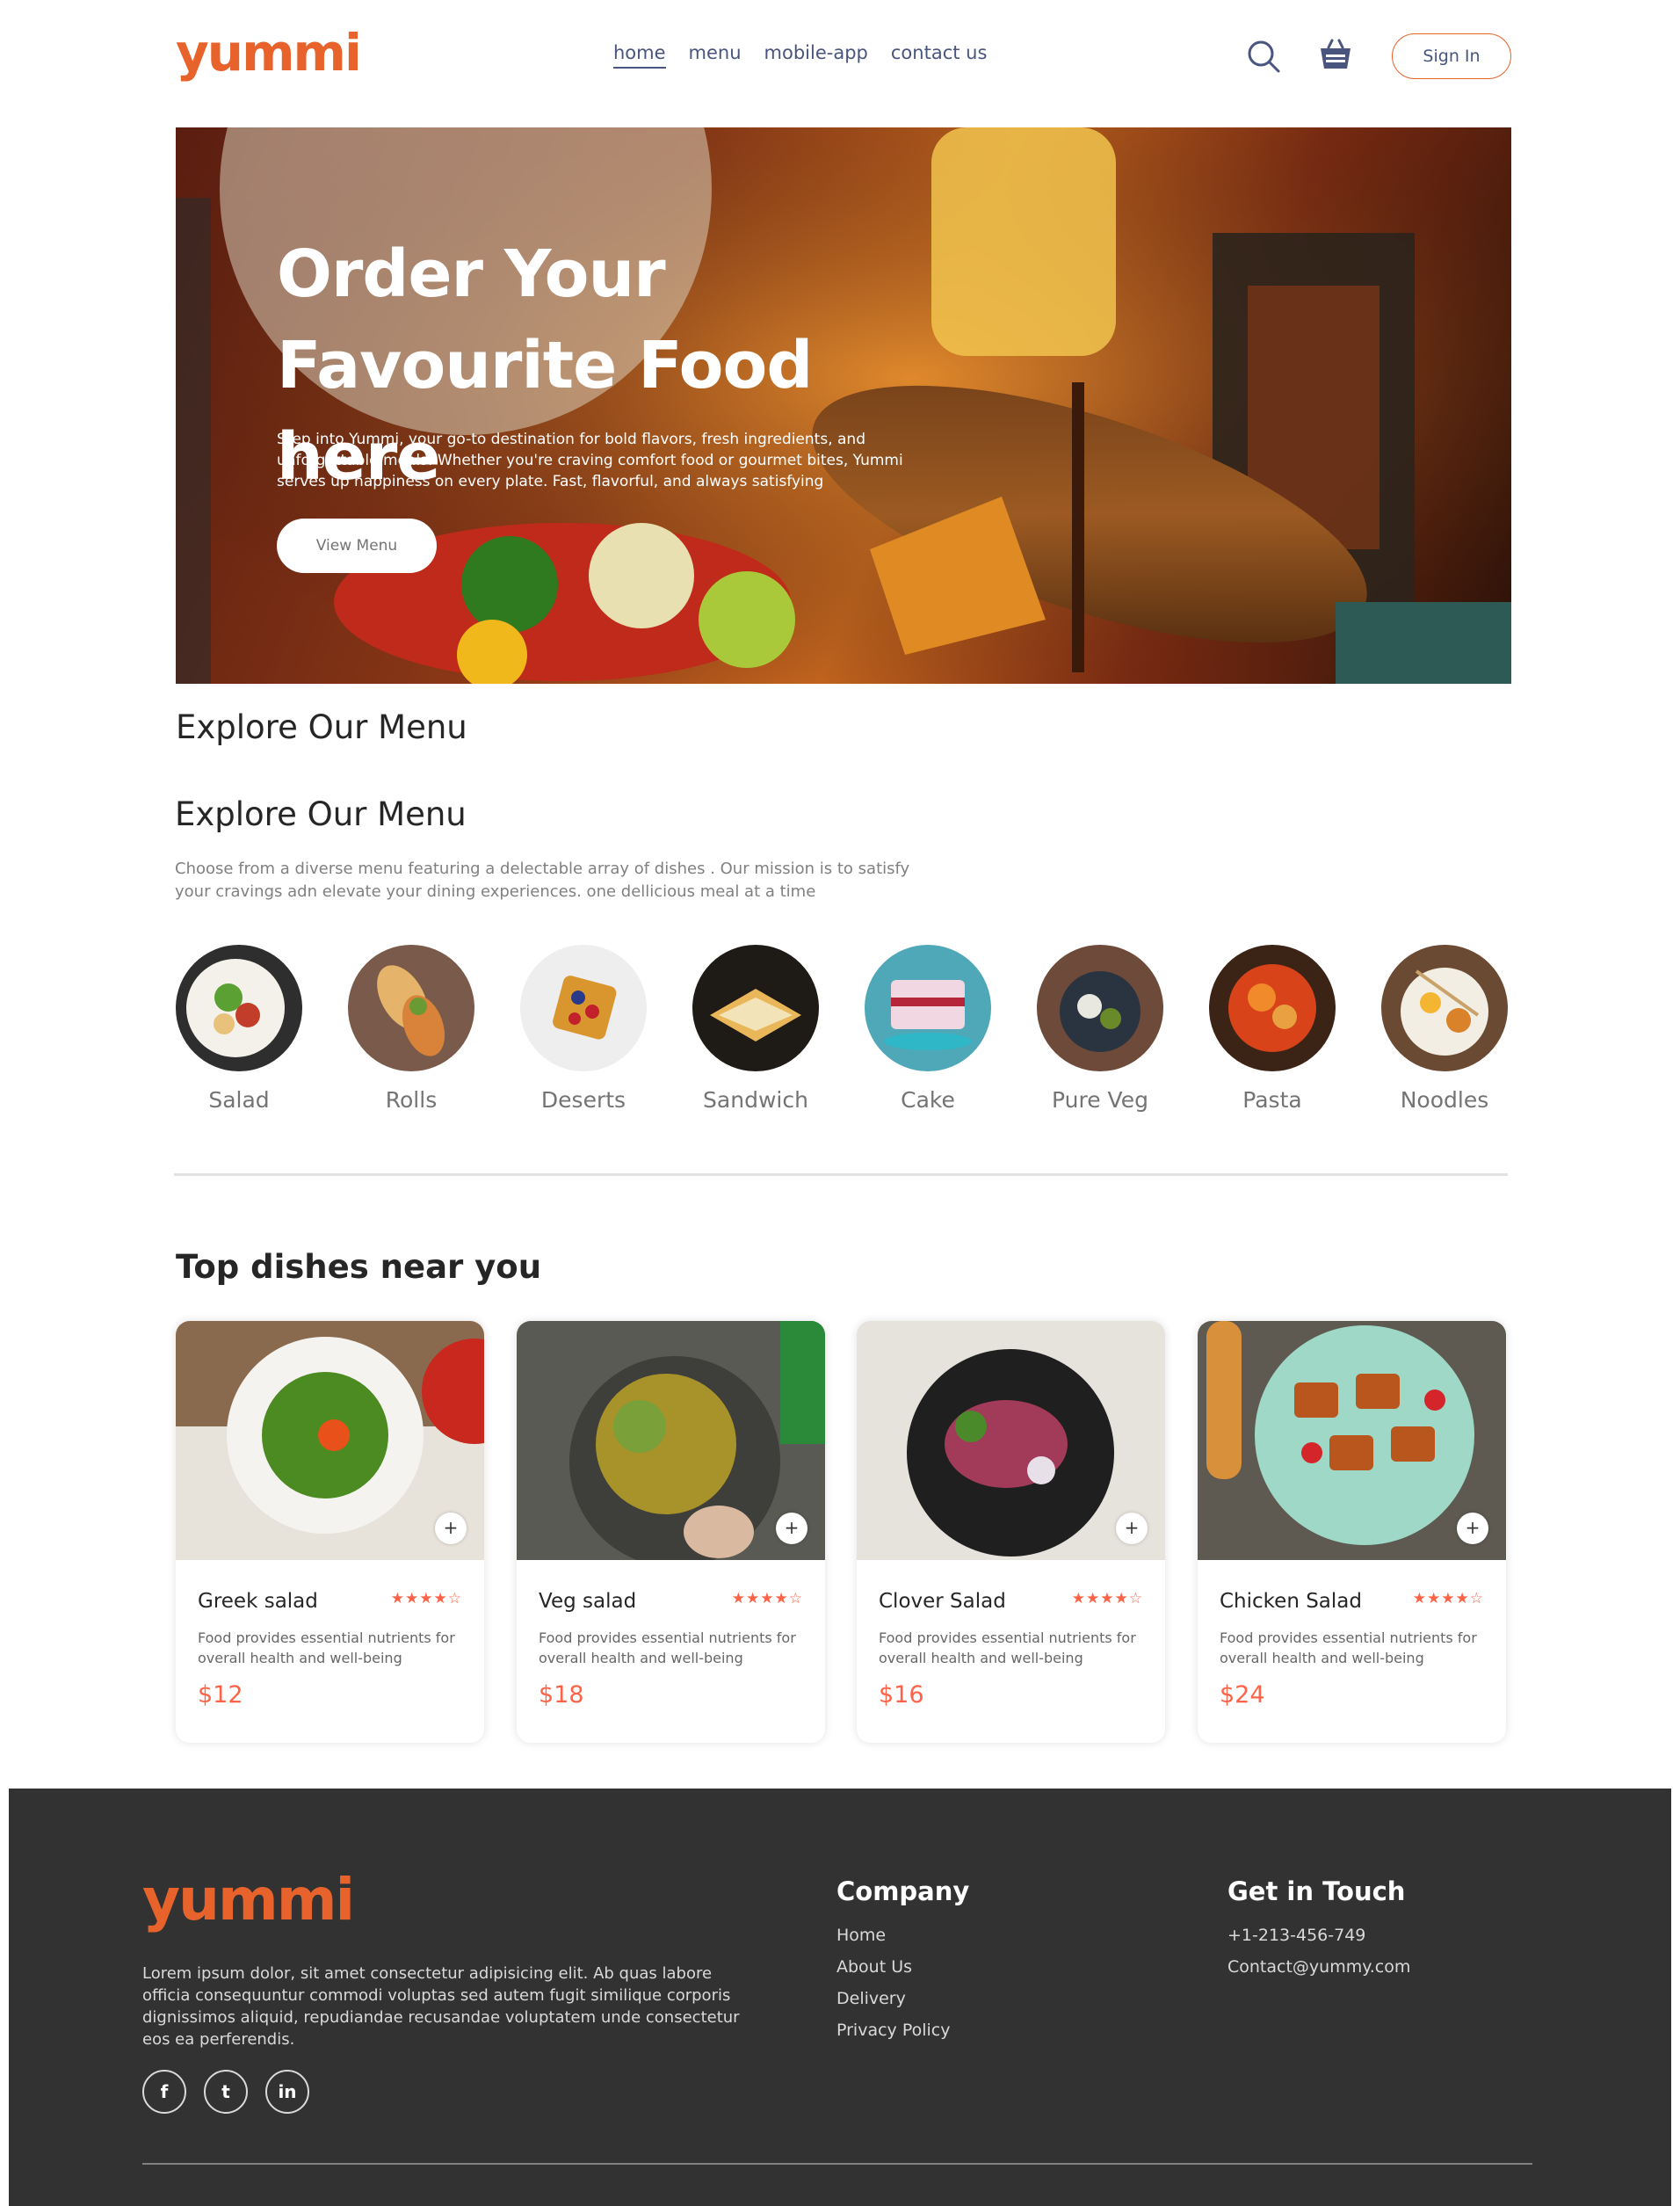  Describe the element at coordinates (1291, 1601) in the screenshot. I see `dish-name: Chicken Salad` at that location.